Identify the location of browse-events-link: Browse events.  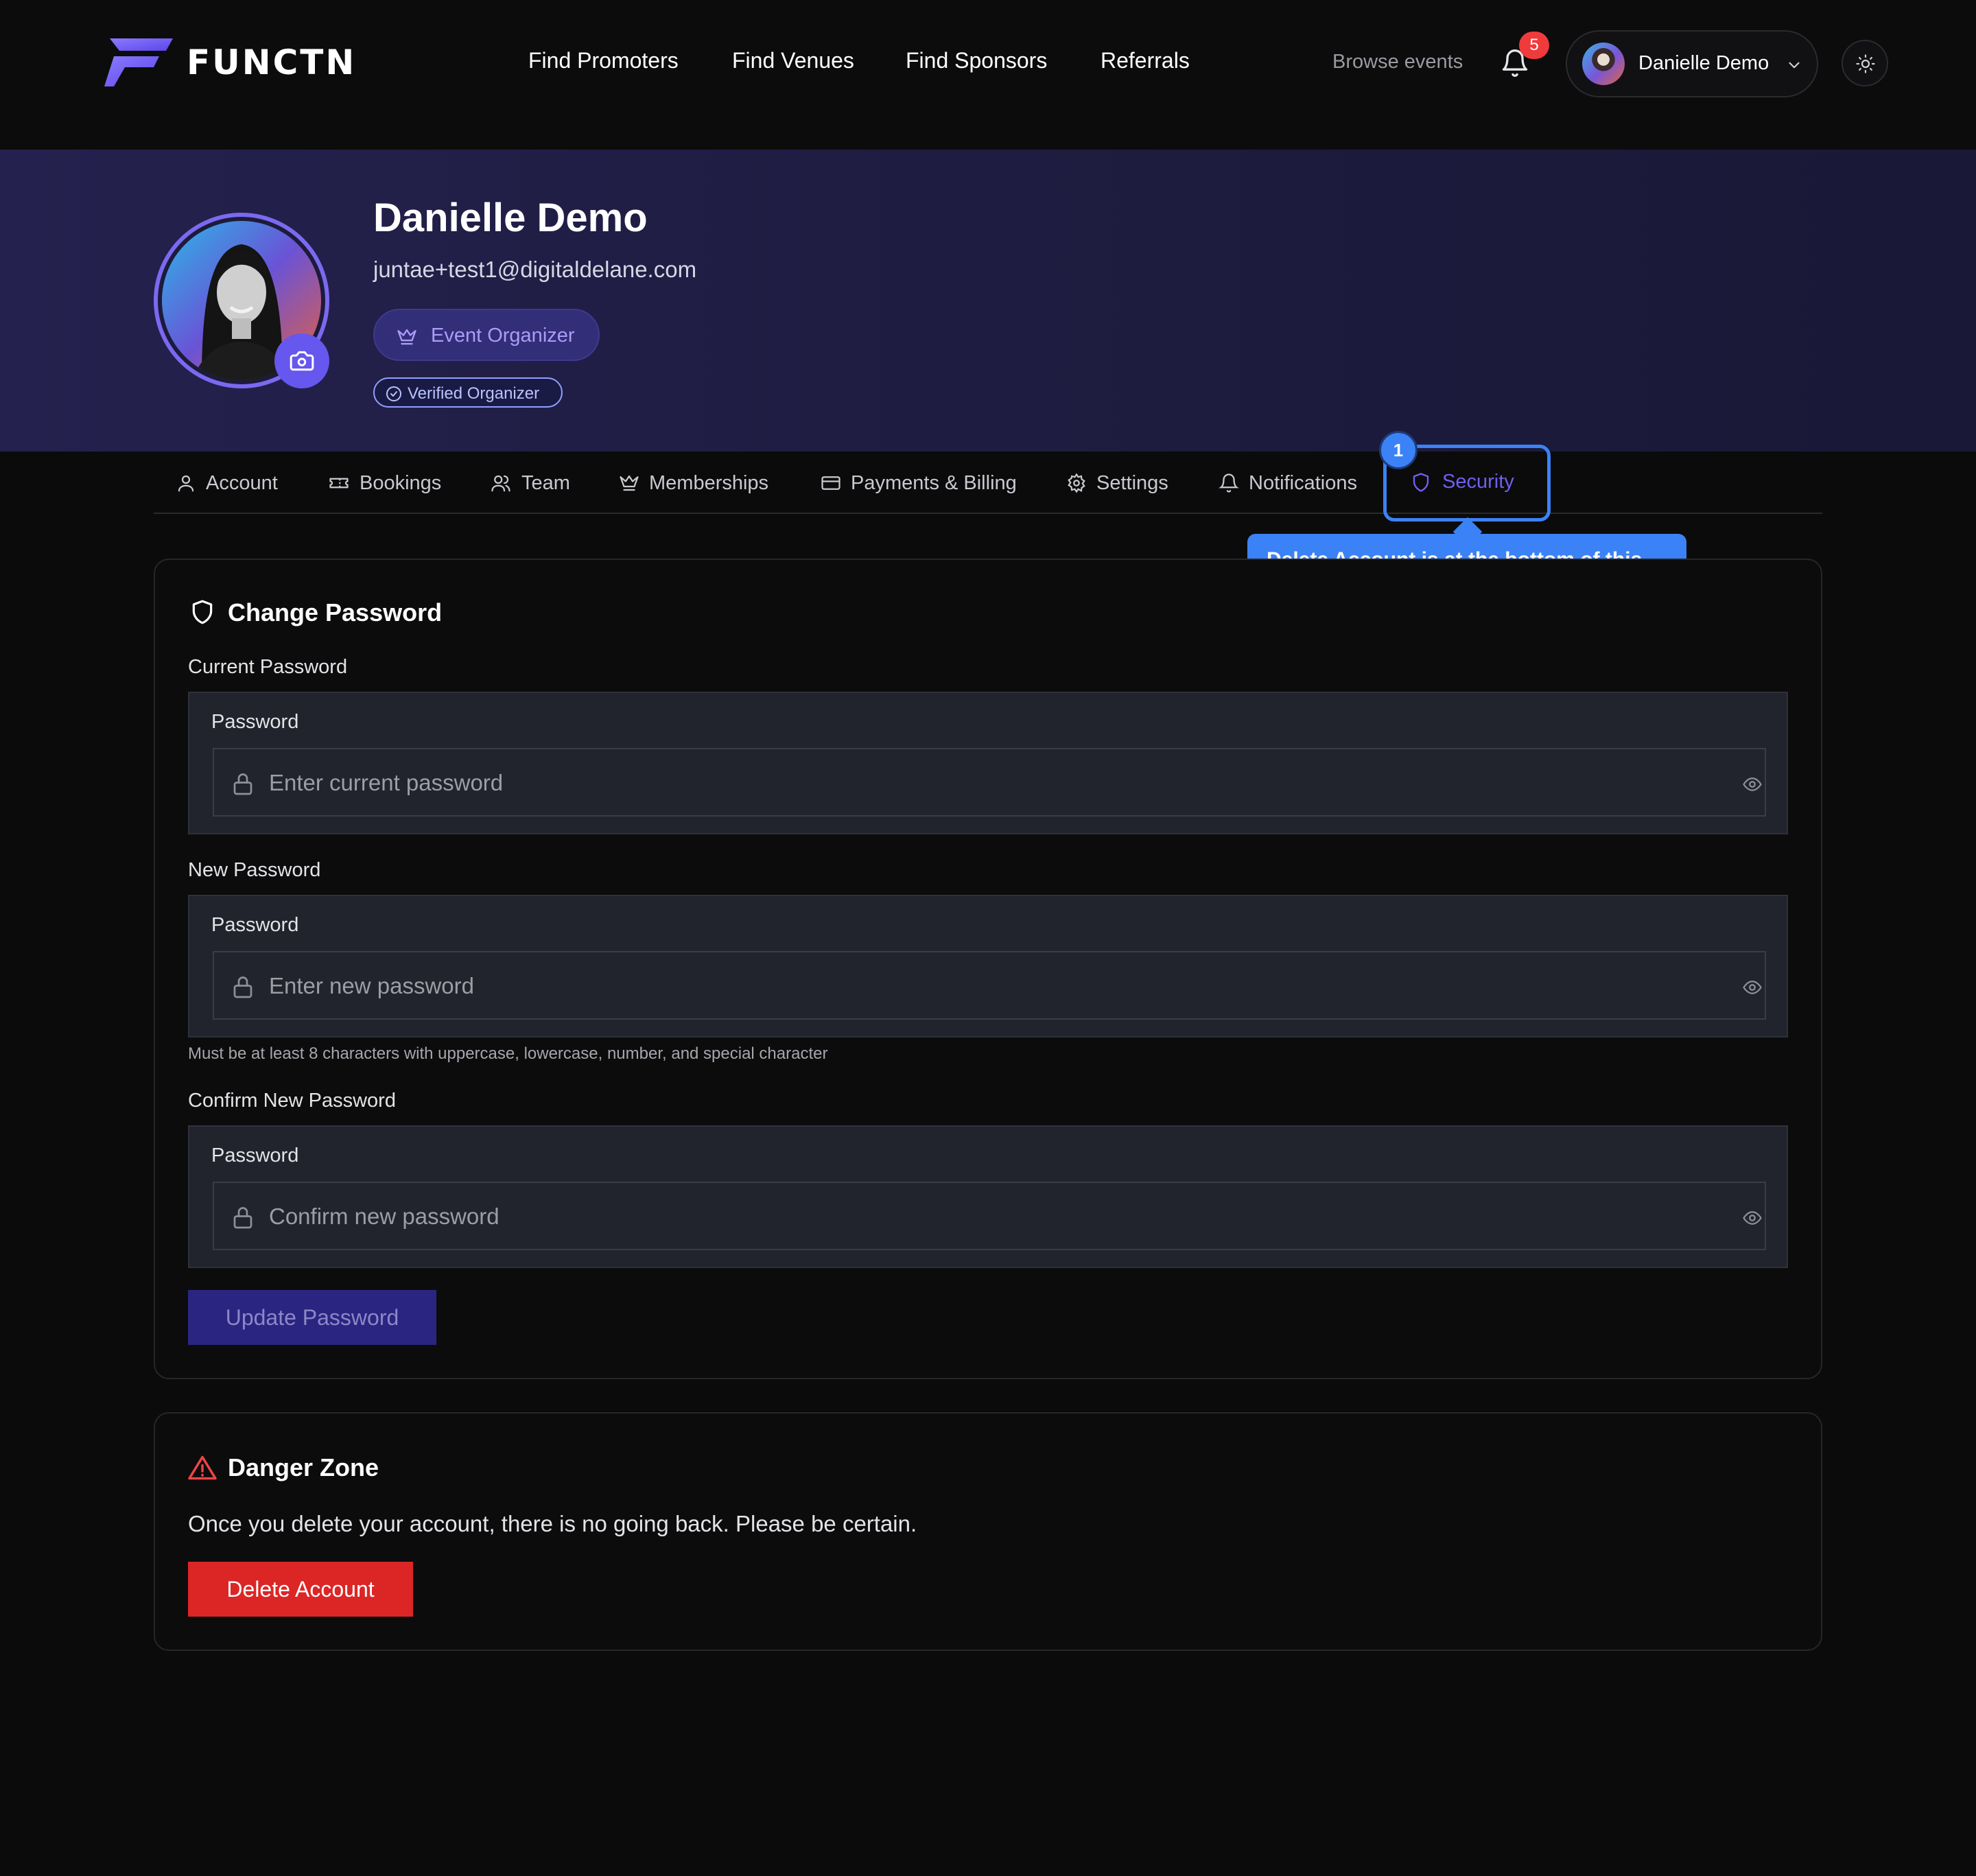
(1397, 62).